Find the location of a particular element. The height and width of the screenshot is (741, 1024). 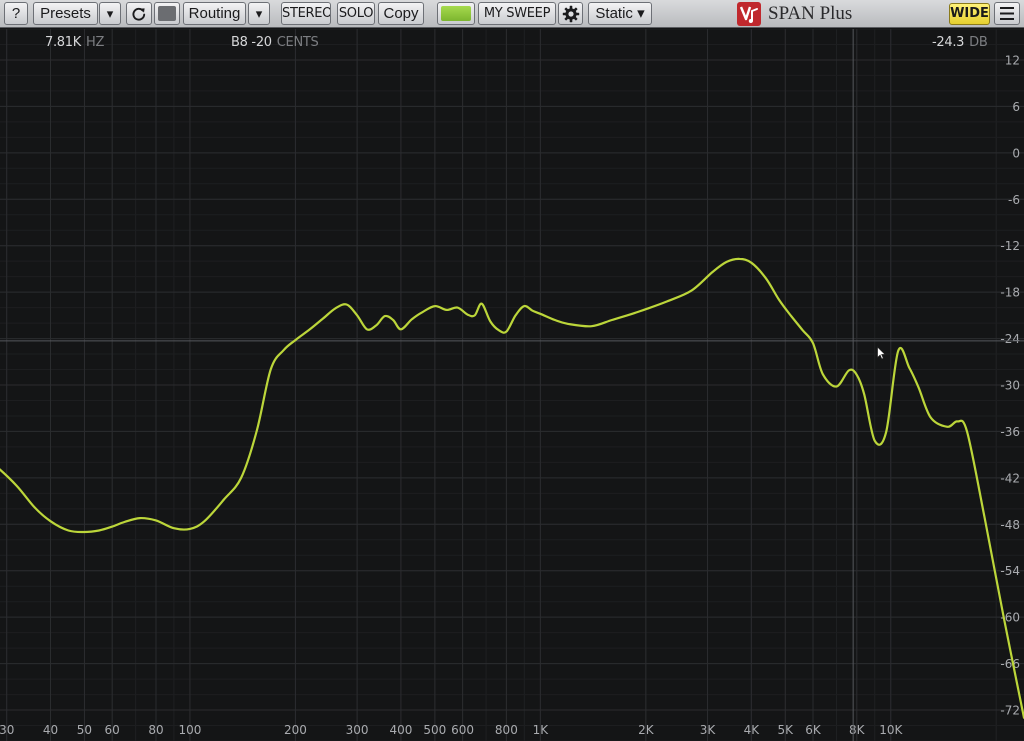

reset-button is located at coordinates (139, 13).